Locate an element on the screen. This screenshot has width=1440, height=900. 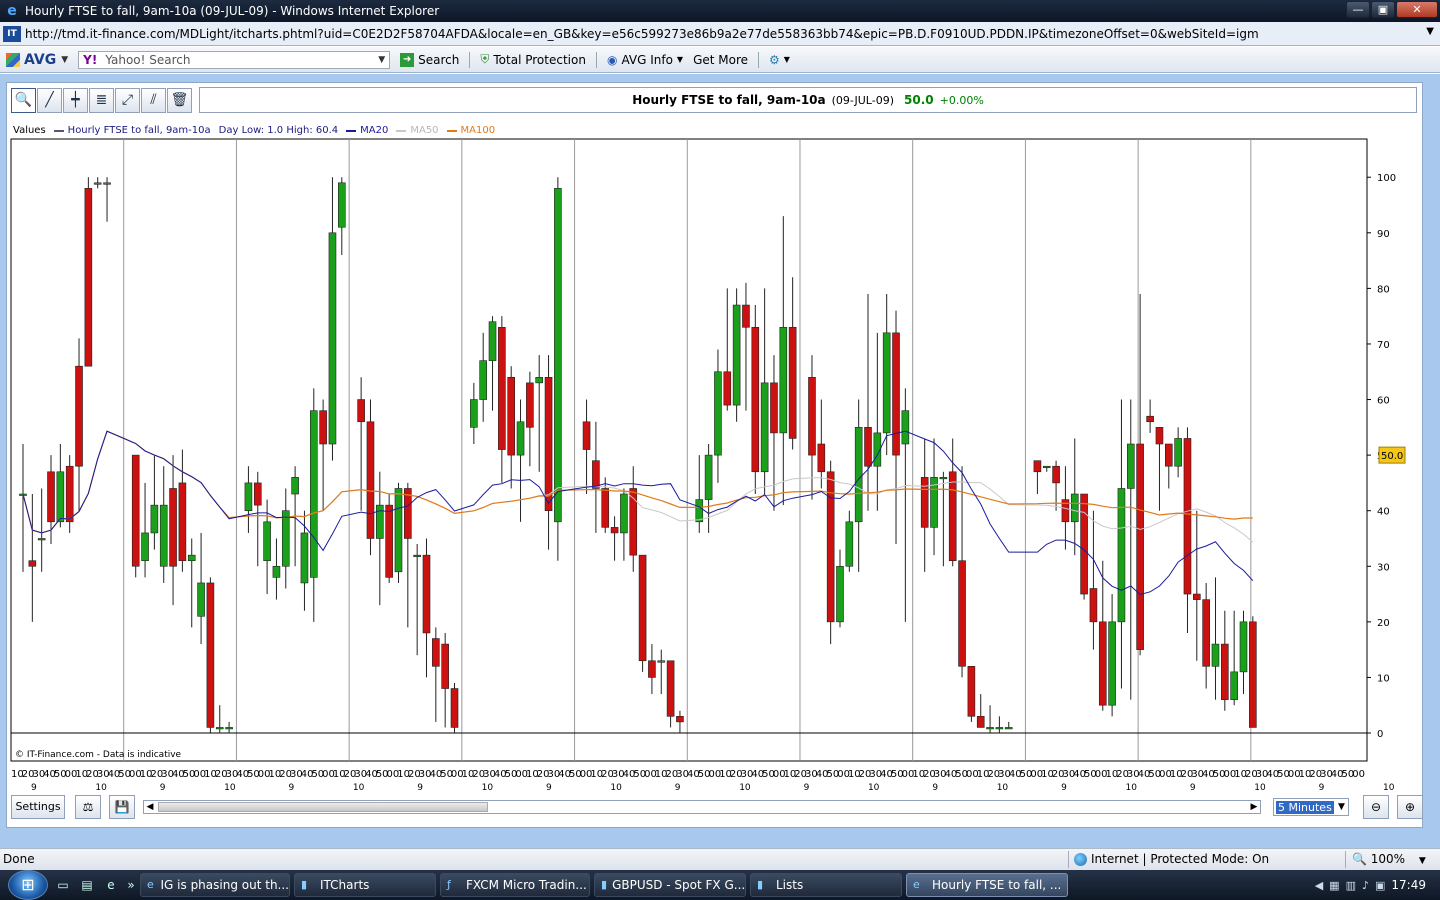
scroll-thumb is located at coordinates (323, 807).